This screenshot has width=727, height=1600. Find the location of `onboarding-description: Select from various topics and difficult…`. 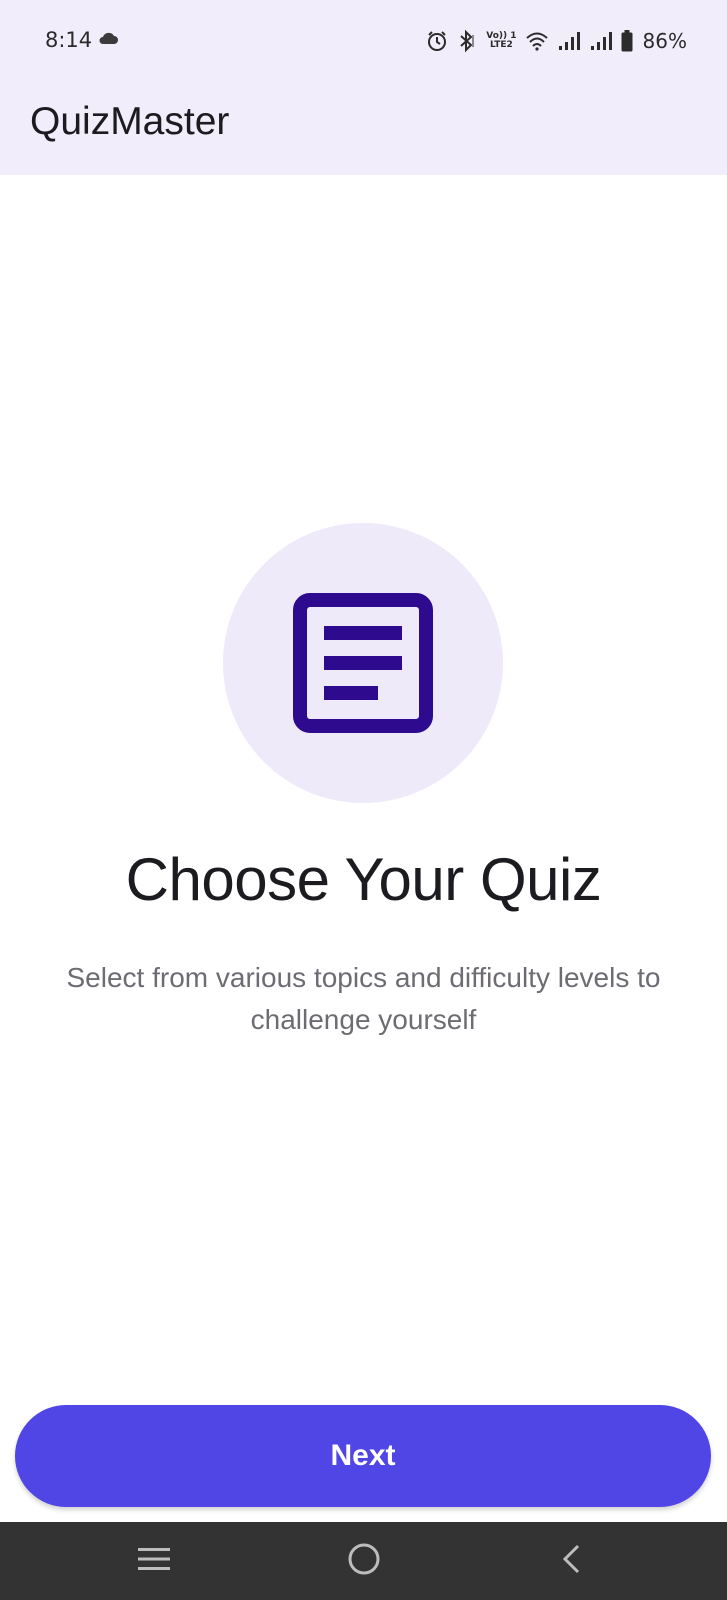

onboarding-description: Select from various topics and difficult… is located at coordinates (363, 998).